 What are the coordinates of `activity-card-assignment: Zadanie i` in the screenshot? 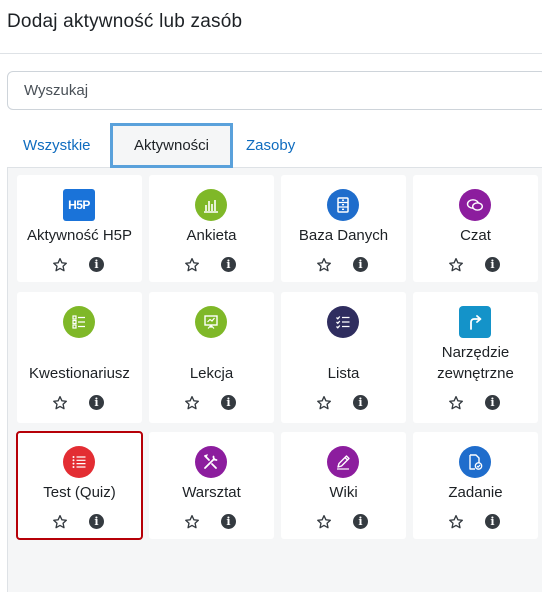 It's located at (475, 485).